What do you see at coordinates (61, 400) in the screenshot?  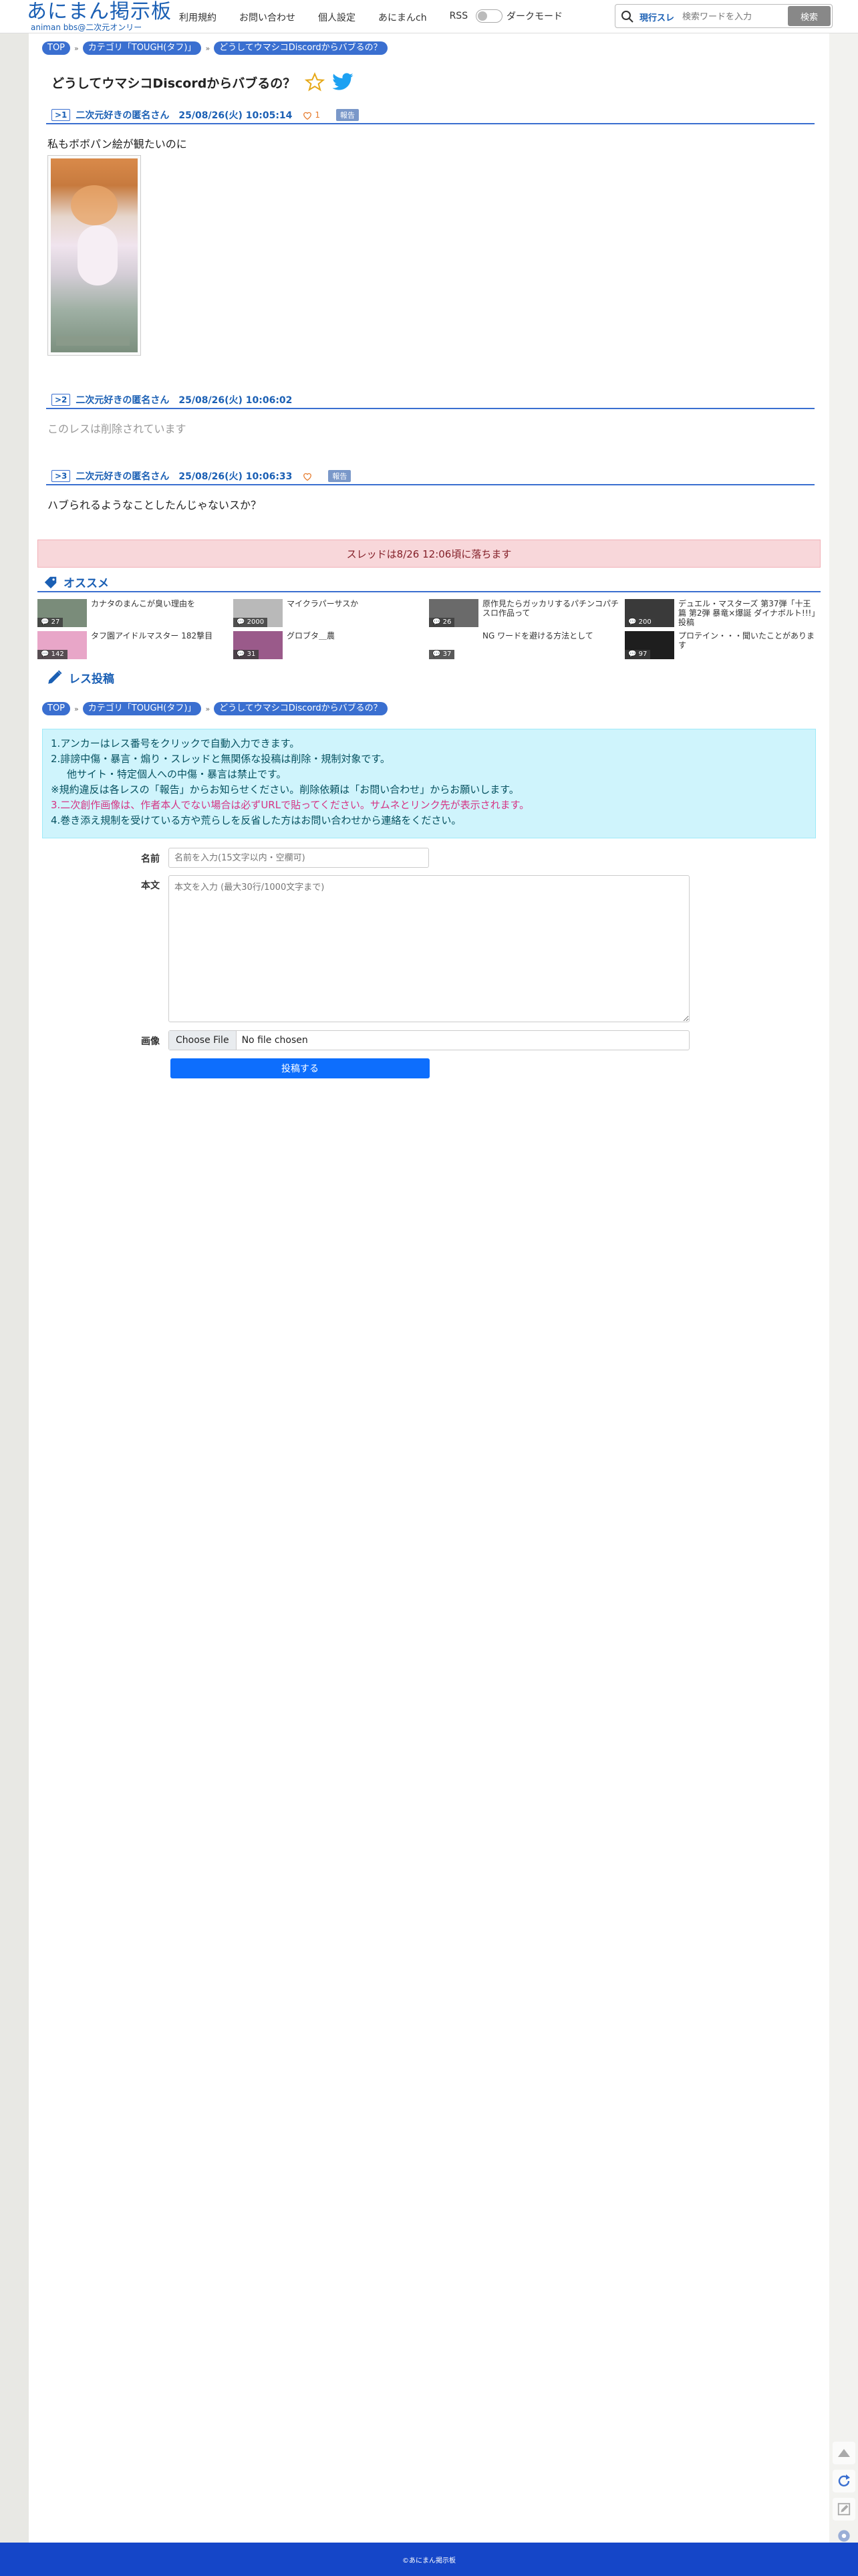 I see `post-number: >2` at bounding box center [61, 400].